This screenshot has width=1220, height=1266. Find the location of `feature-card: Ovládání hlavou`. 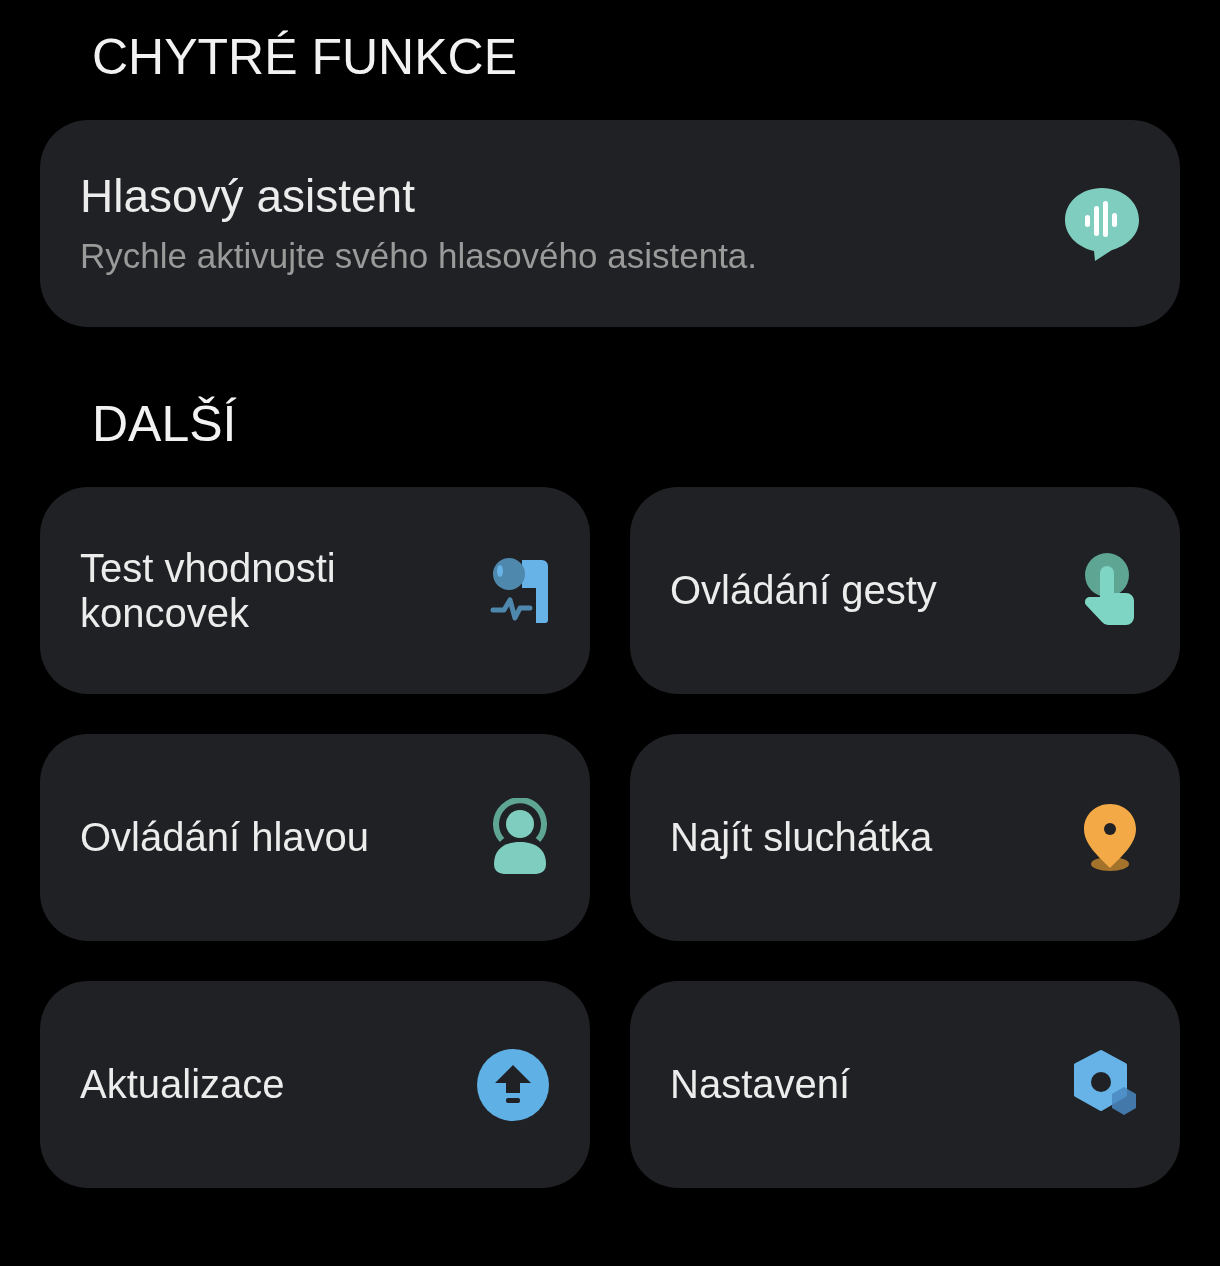

feature-card: Ovládání hlavou is located at coordinates (315, 837).